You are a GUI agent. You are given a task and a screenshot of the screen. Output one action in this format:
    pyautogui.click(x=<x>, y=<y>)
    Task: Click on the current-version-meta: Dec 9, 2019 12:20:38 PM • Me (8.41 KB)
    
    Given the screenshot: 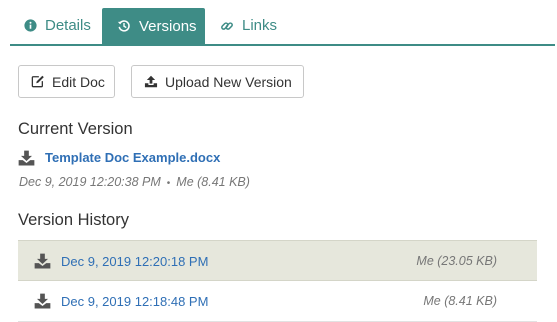 What is the action you would take?
    pyautogui.click(x=134, y=182)
    